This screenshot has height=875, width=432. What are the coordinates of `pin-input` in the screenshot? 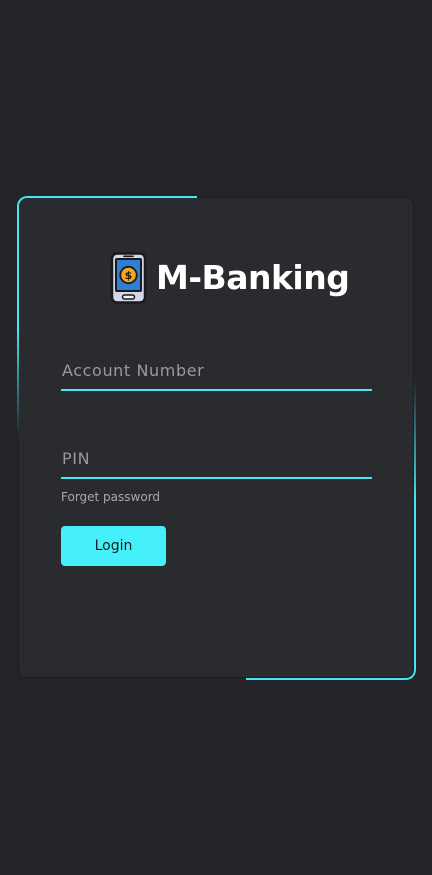 It's located at (216, 458).